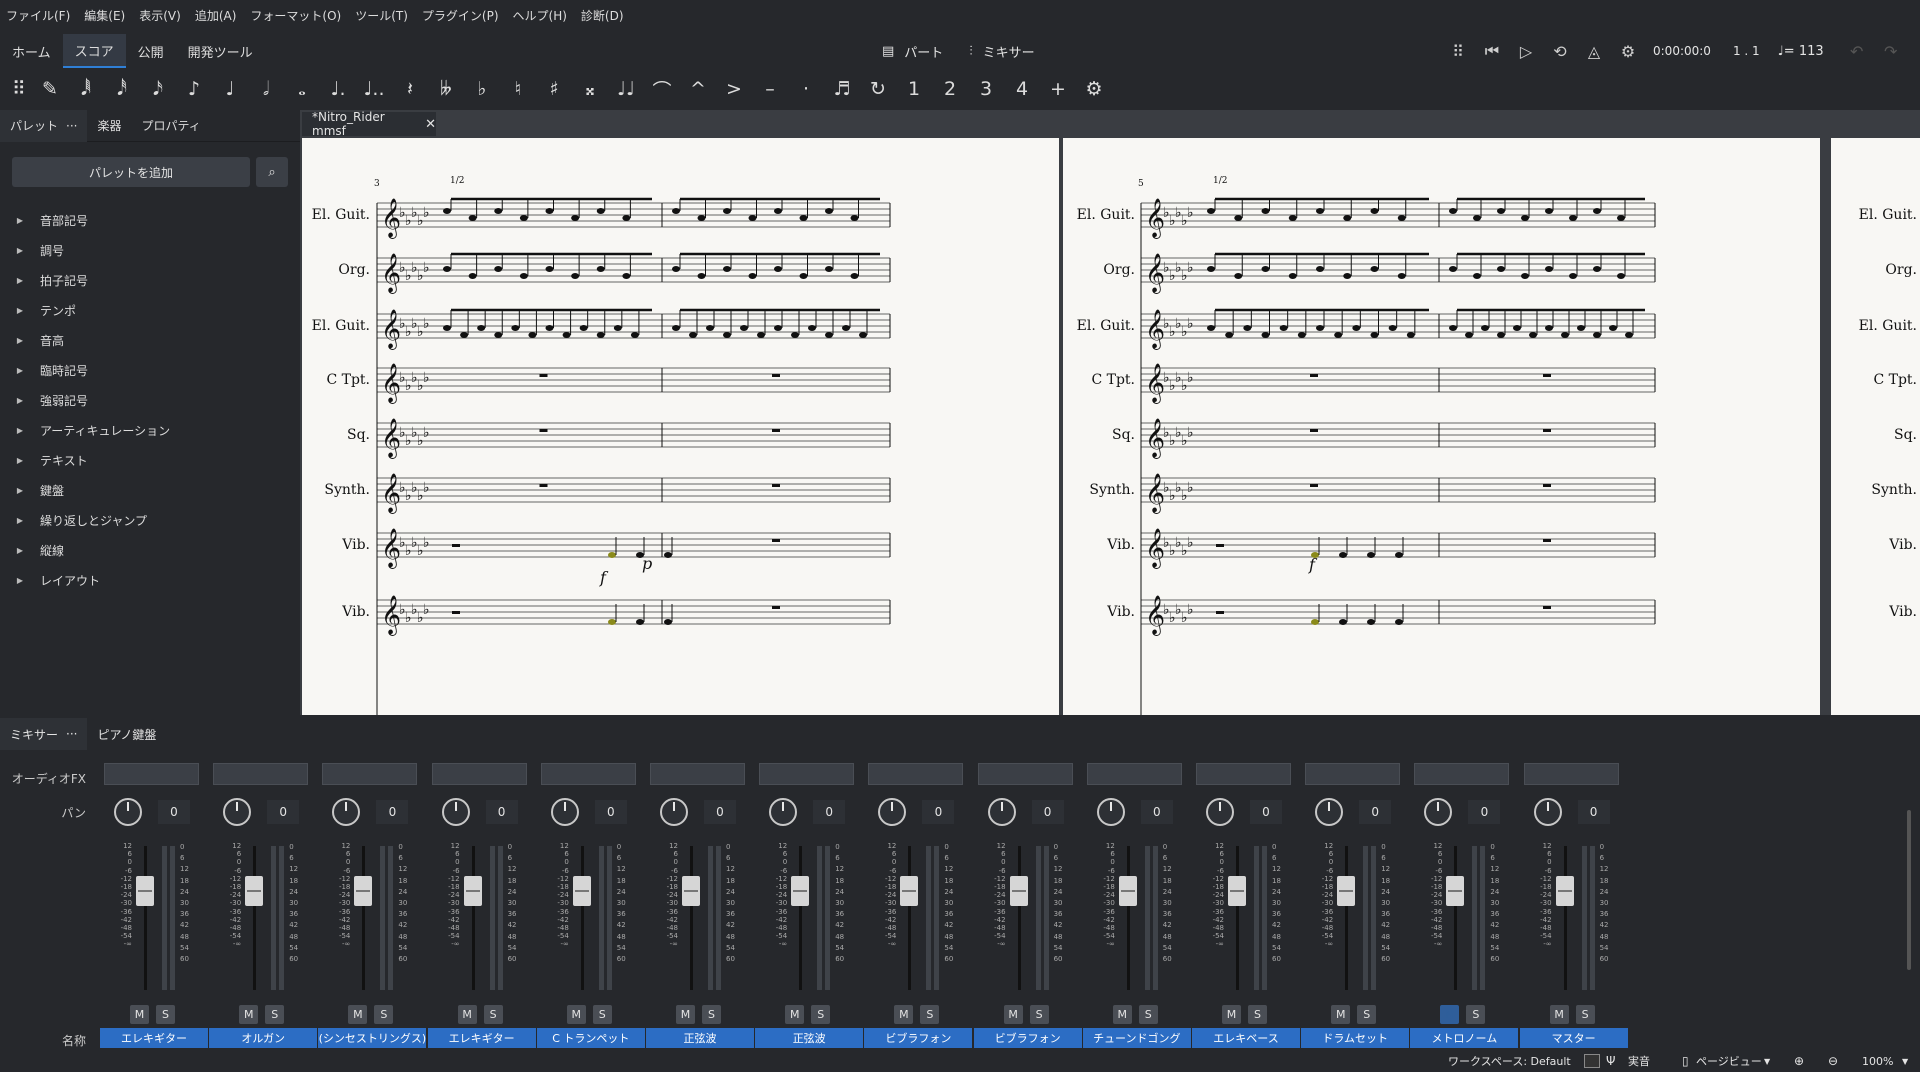 The width and height of the screenshot is (1920, 1072). What do you see at coordinates (554, 89) in the screenshot?
I see `sharp-icon: ♯` at bounding box center [554, 89].